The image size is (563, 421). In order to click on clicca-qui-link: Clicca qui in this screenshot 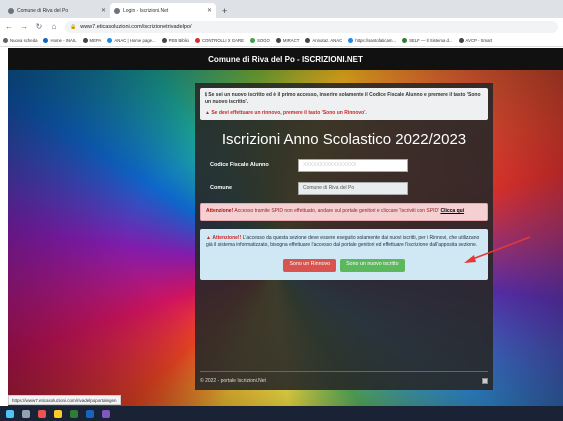, I will do `click(452, 211)`.